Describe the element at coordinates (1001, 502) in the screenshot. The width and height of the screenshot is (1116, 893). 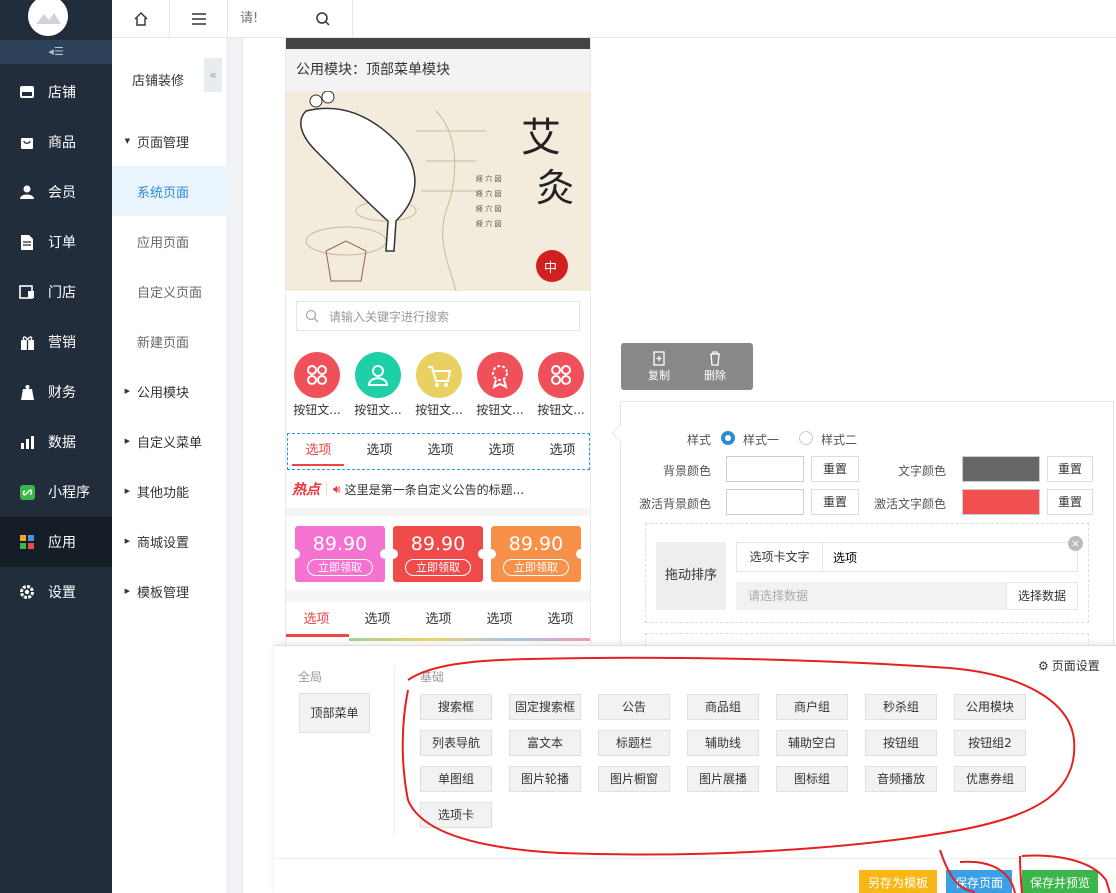
I see `active-text-color-picker` at that location.